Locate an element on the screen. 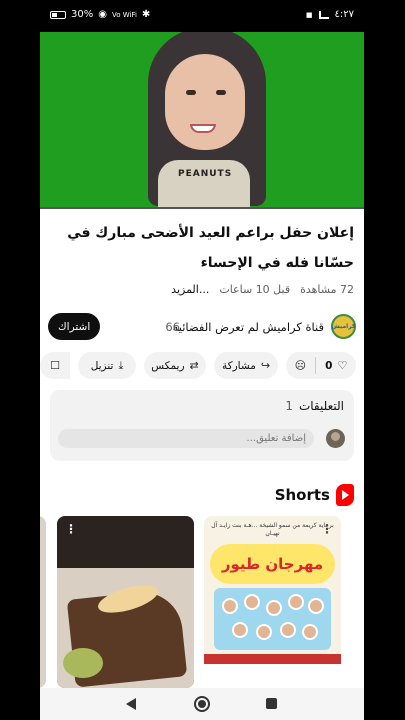  battery-icon is located at coordinates (58, 14).